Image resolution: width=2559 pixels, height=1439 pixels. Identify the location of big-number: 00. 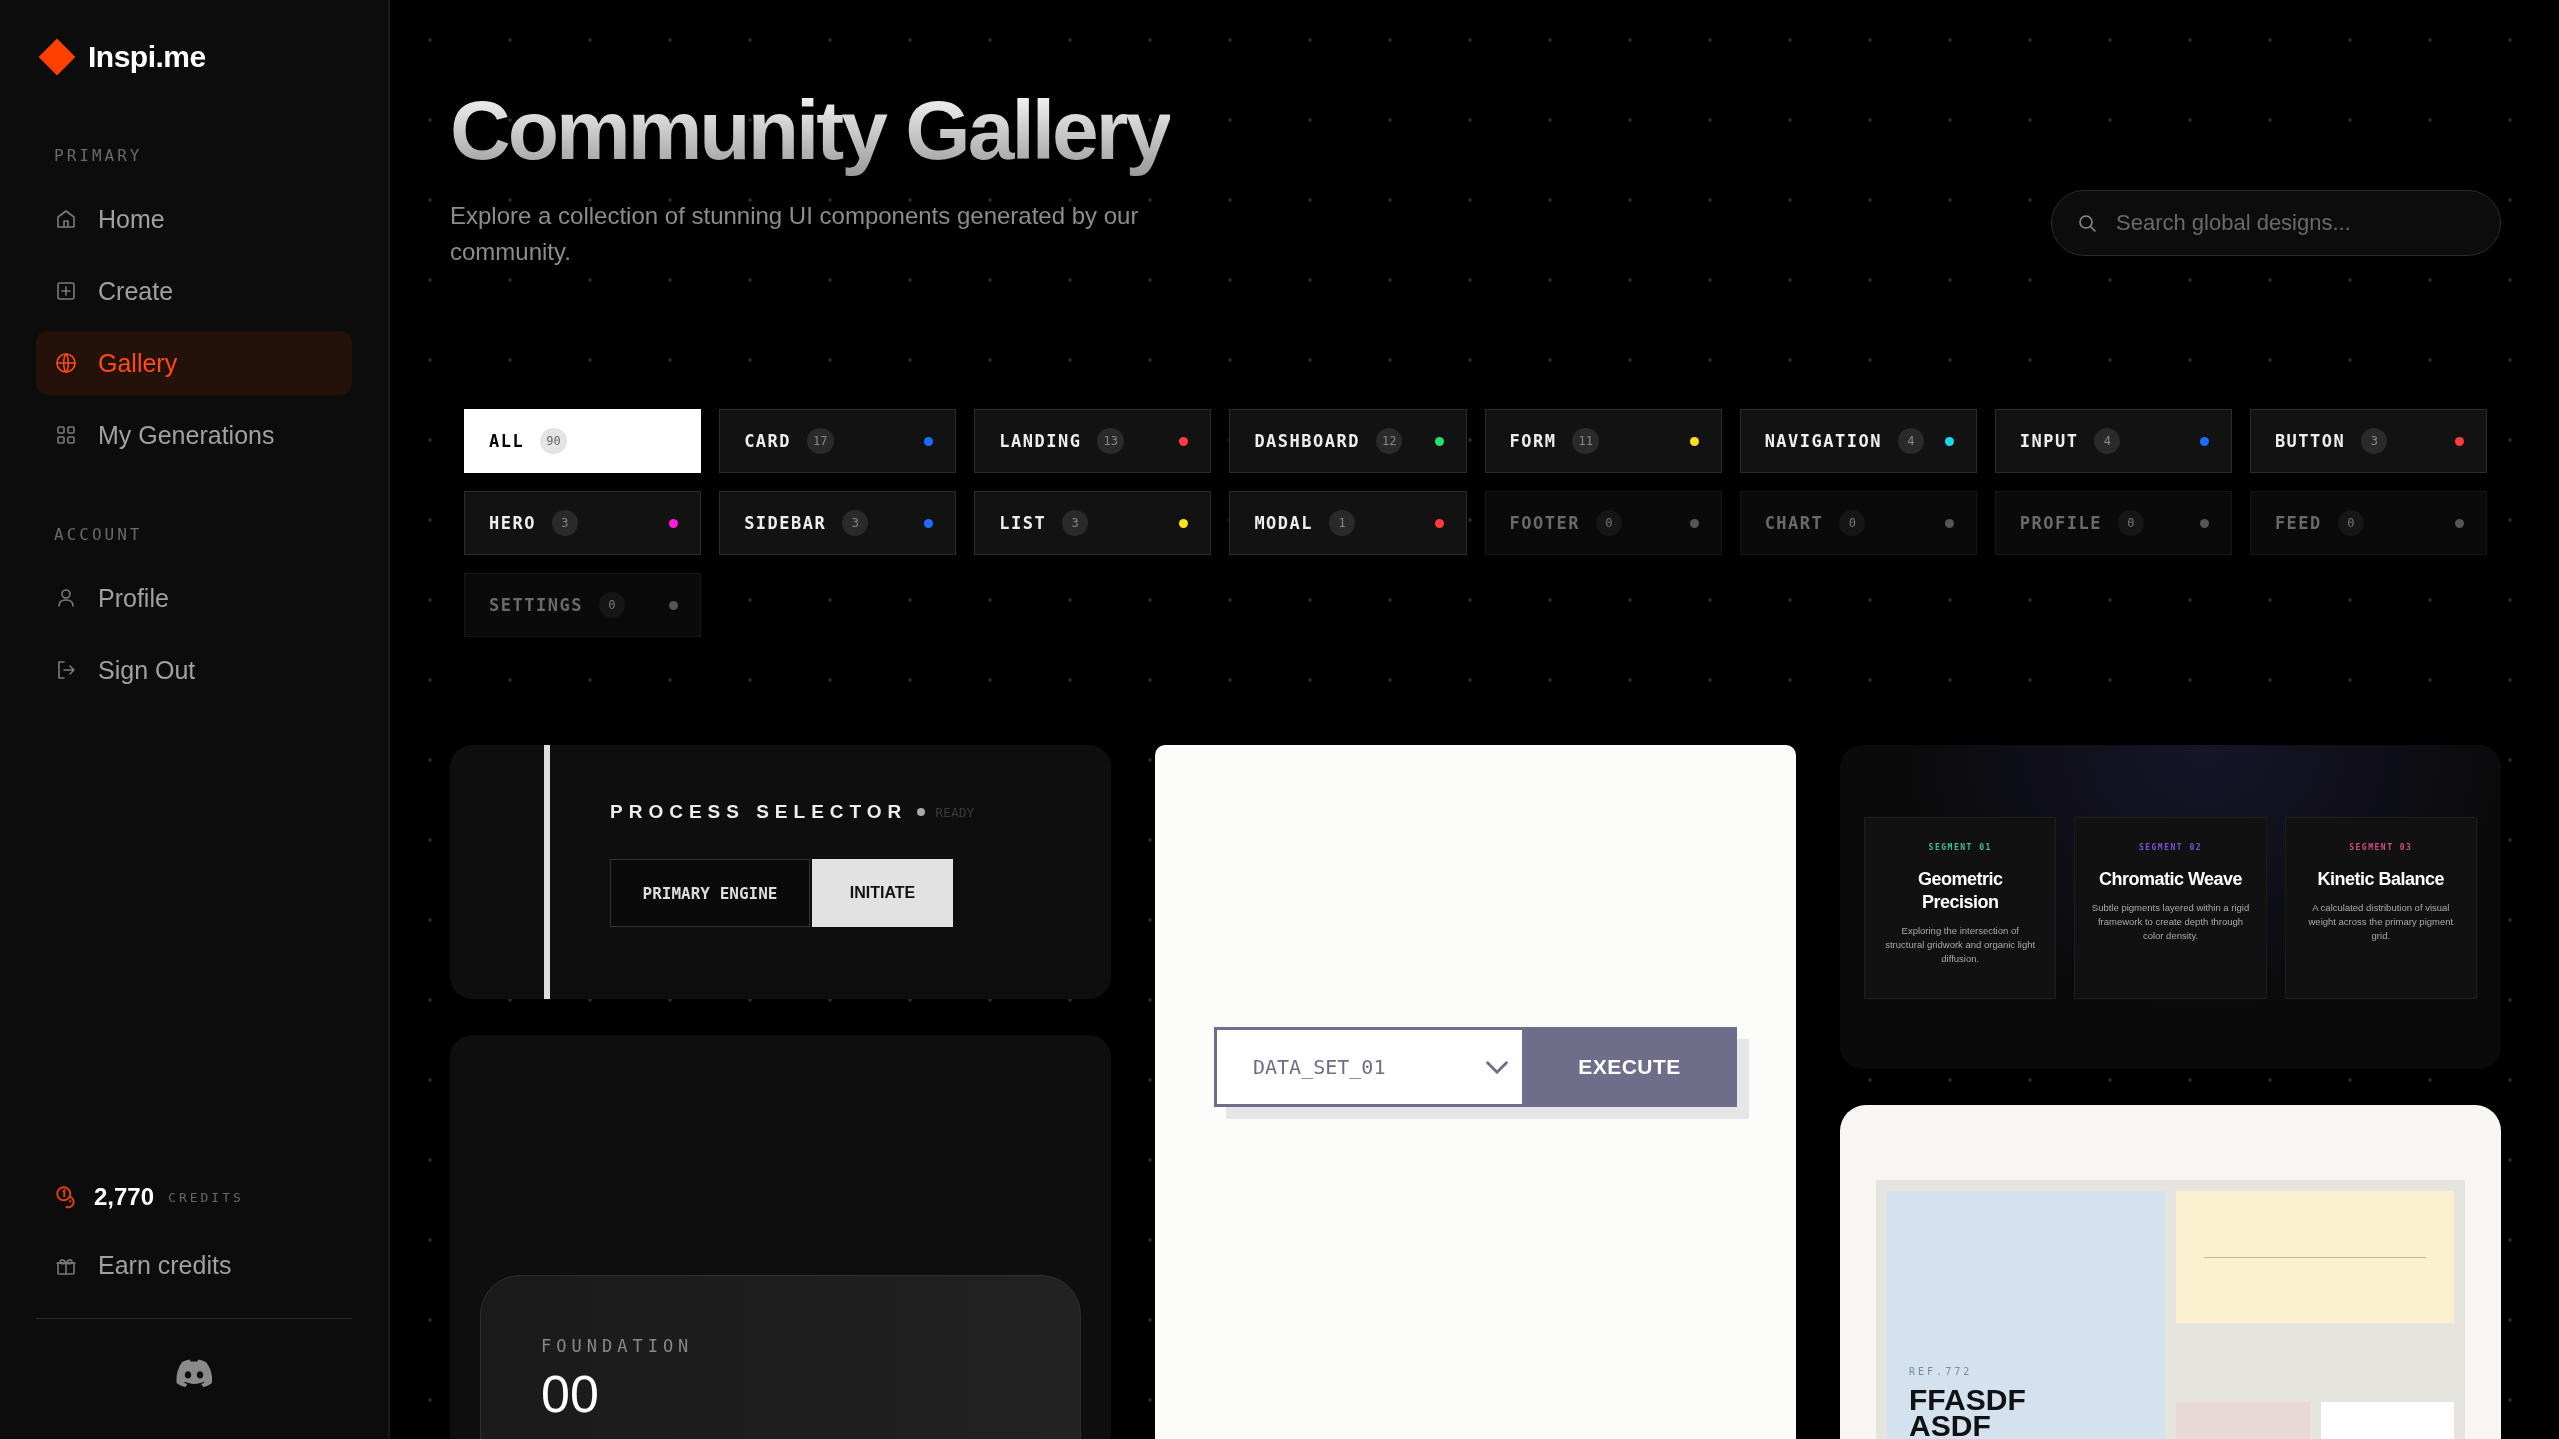
(570, 1394).